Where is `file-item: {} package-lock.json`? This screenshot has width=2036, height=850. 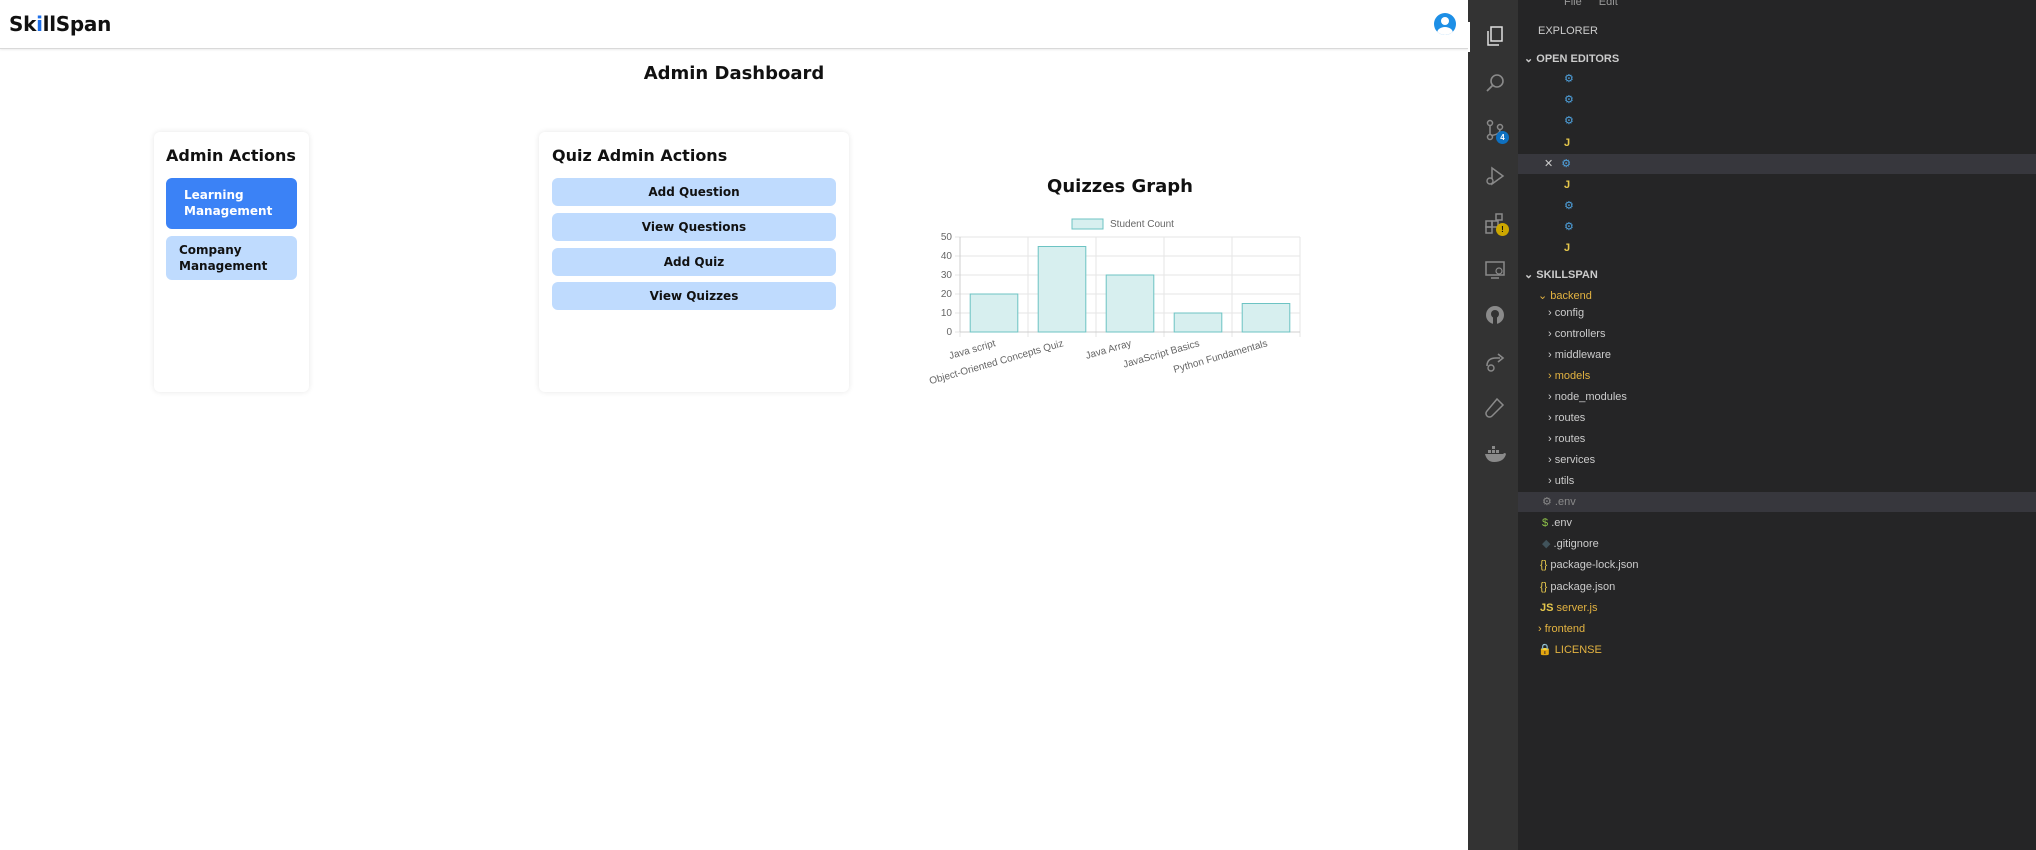 file-item: {} package-lock.json is located at coordinates (1589, 565).